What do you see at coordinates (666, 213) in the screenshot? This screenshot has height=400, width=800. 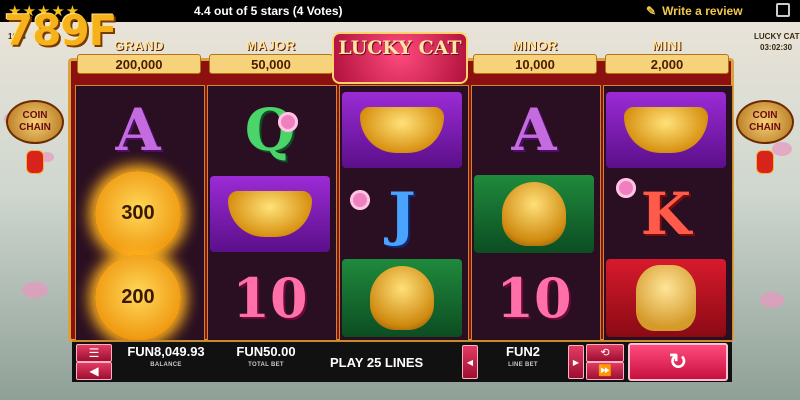 I see `symbol-letter: K` at bounding box center [666, 213].